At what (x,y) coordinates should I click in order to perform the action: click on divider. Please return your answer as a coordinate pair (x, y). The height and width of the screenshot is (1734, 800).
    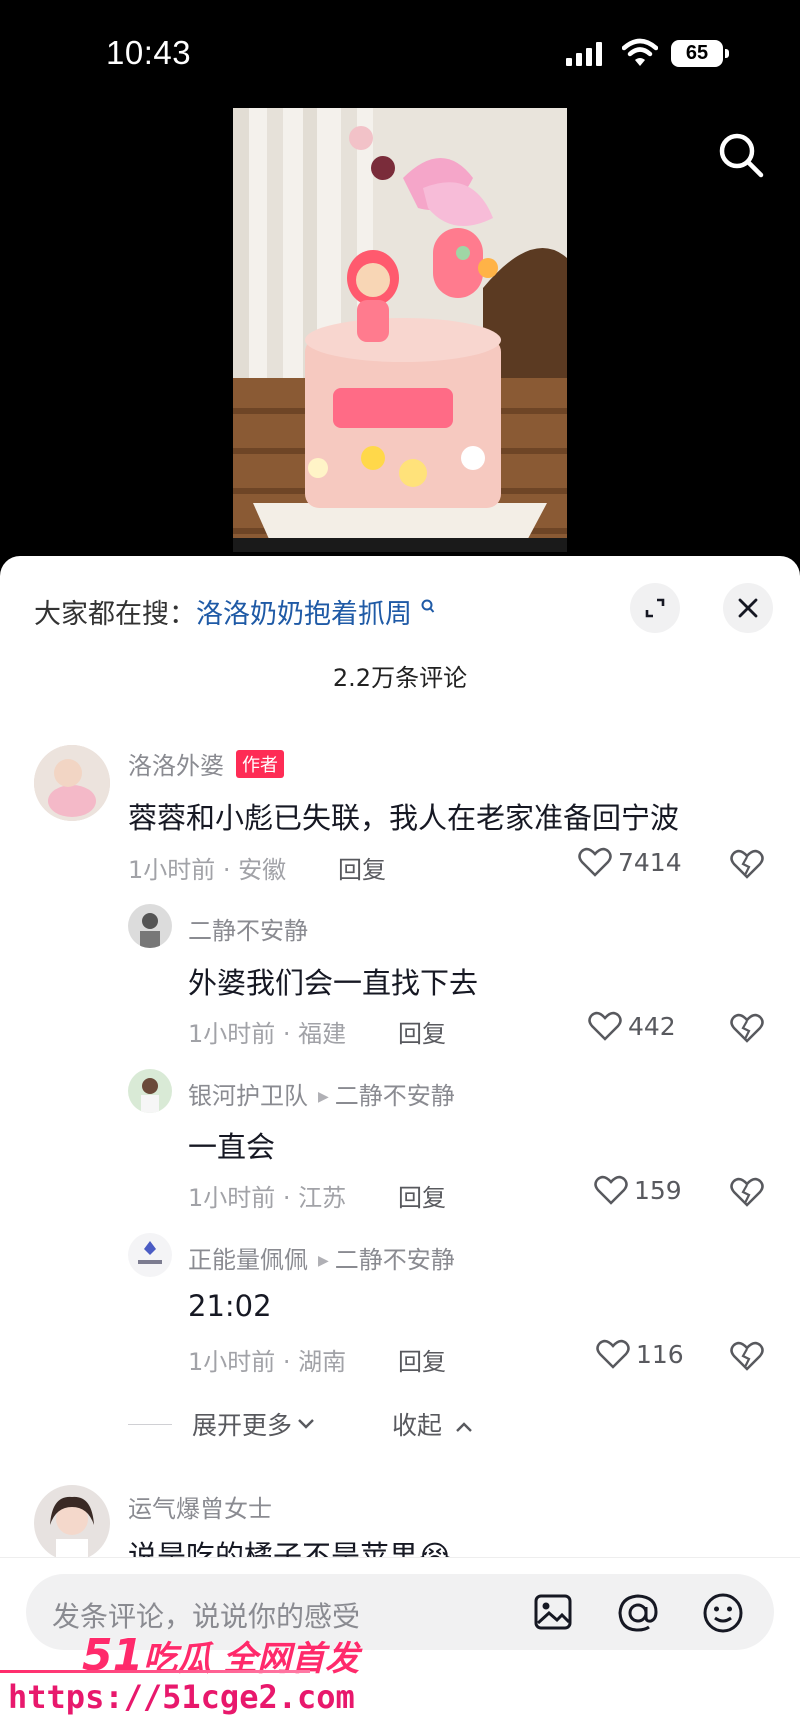
    Looking at the image, I should click on (150, 1424).